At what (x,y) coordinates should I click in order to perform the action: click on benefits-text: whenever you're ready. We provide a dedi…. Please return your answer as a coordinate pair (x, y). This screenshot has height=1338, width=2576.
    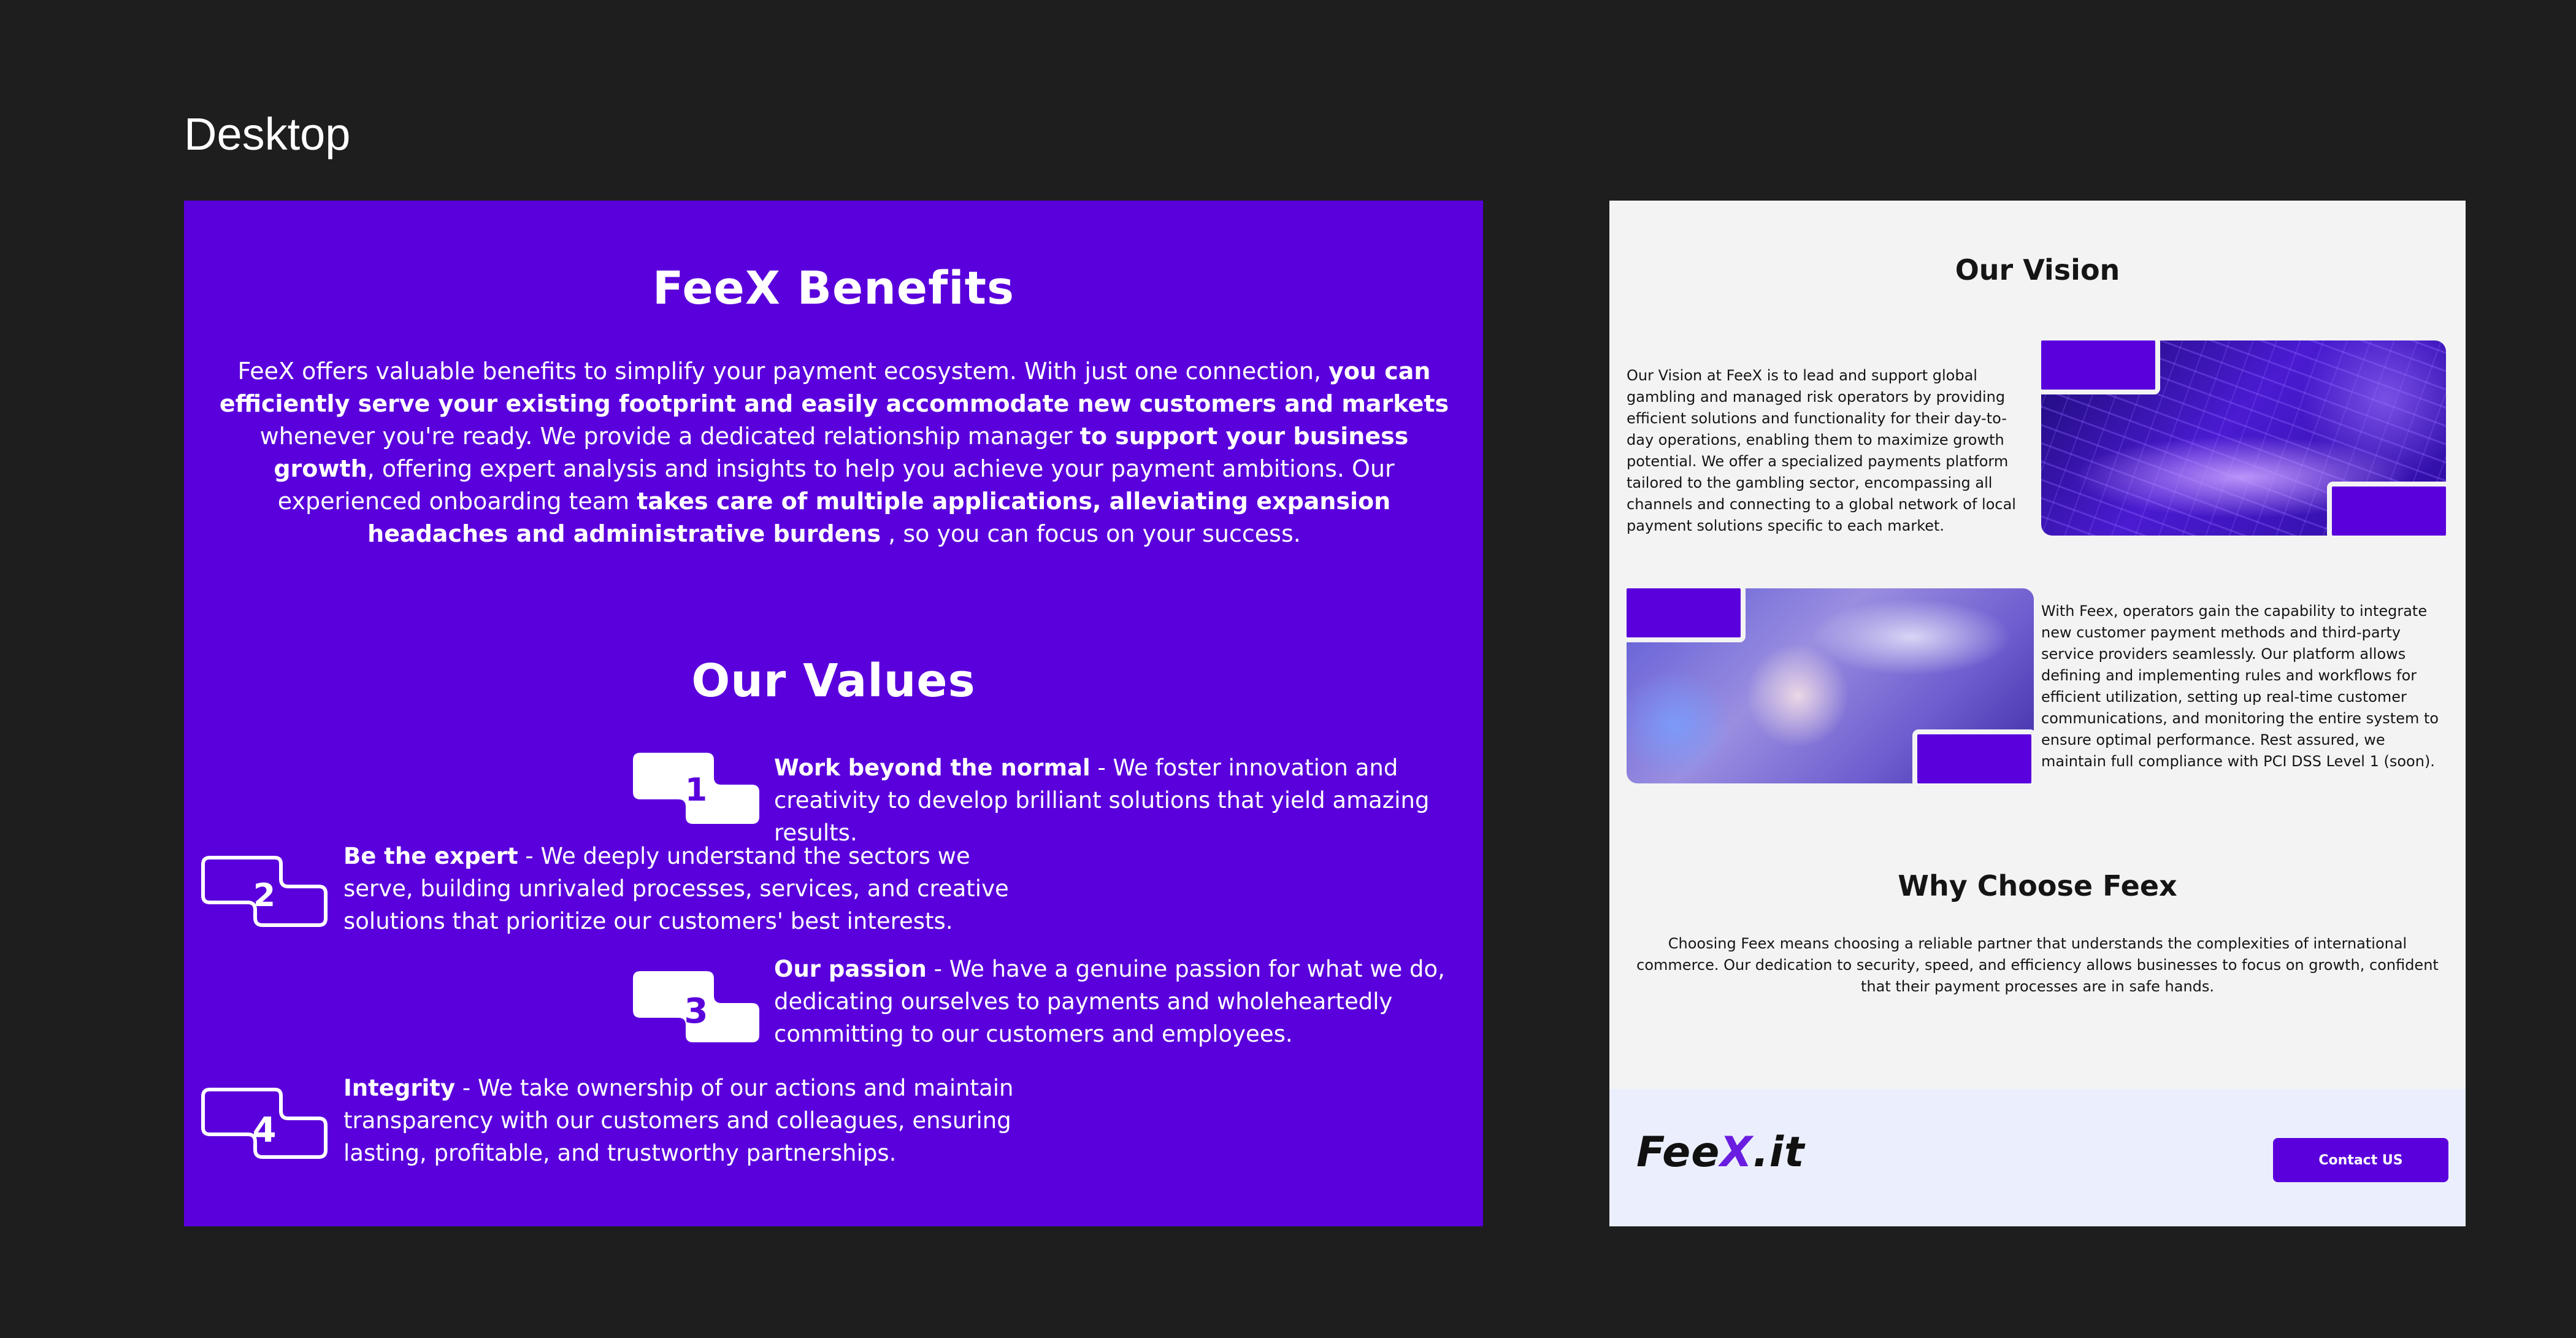
    Looking at the image, I should click on (669, 436).